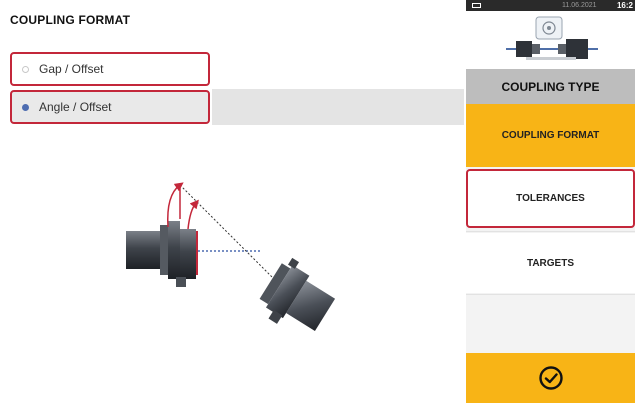 This screenshot has width=635, height=403. I want to click on machine-train-icon, so click(552, 38).